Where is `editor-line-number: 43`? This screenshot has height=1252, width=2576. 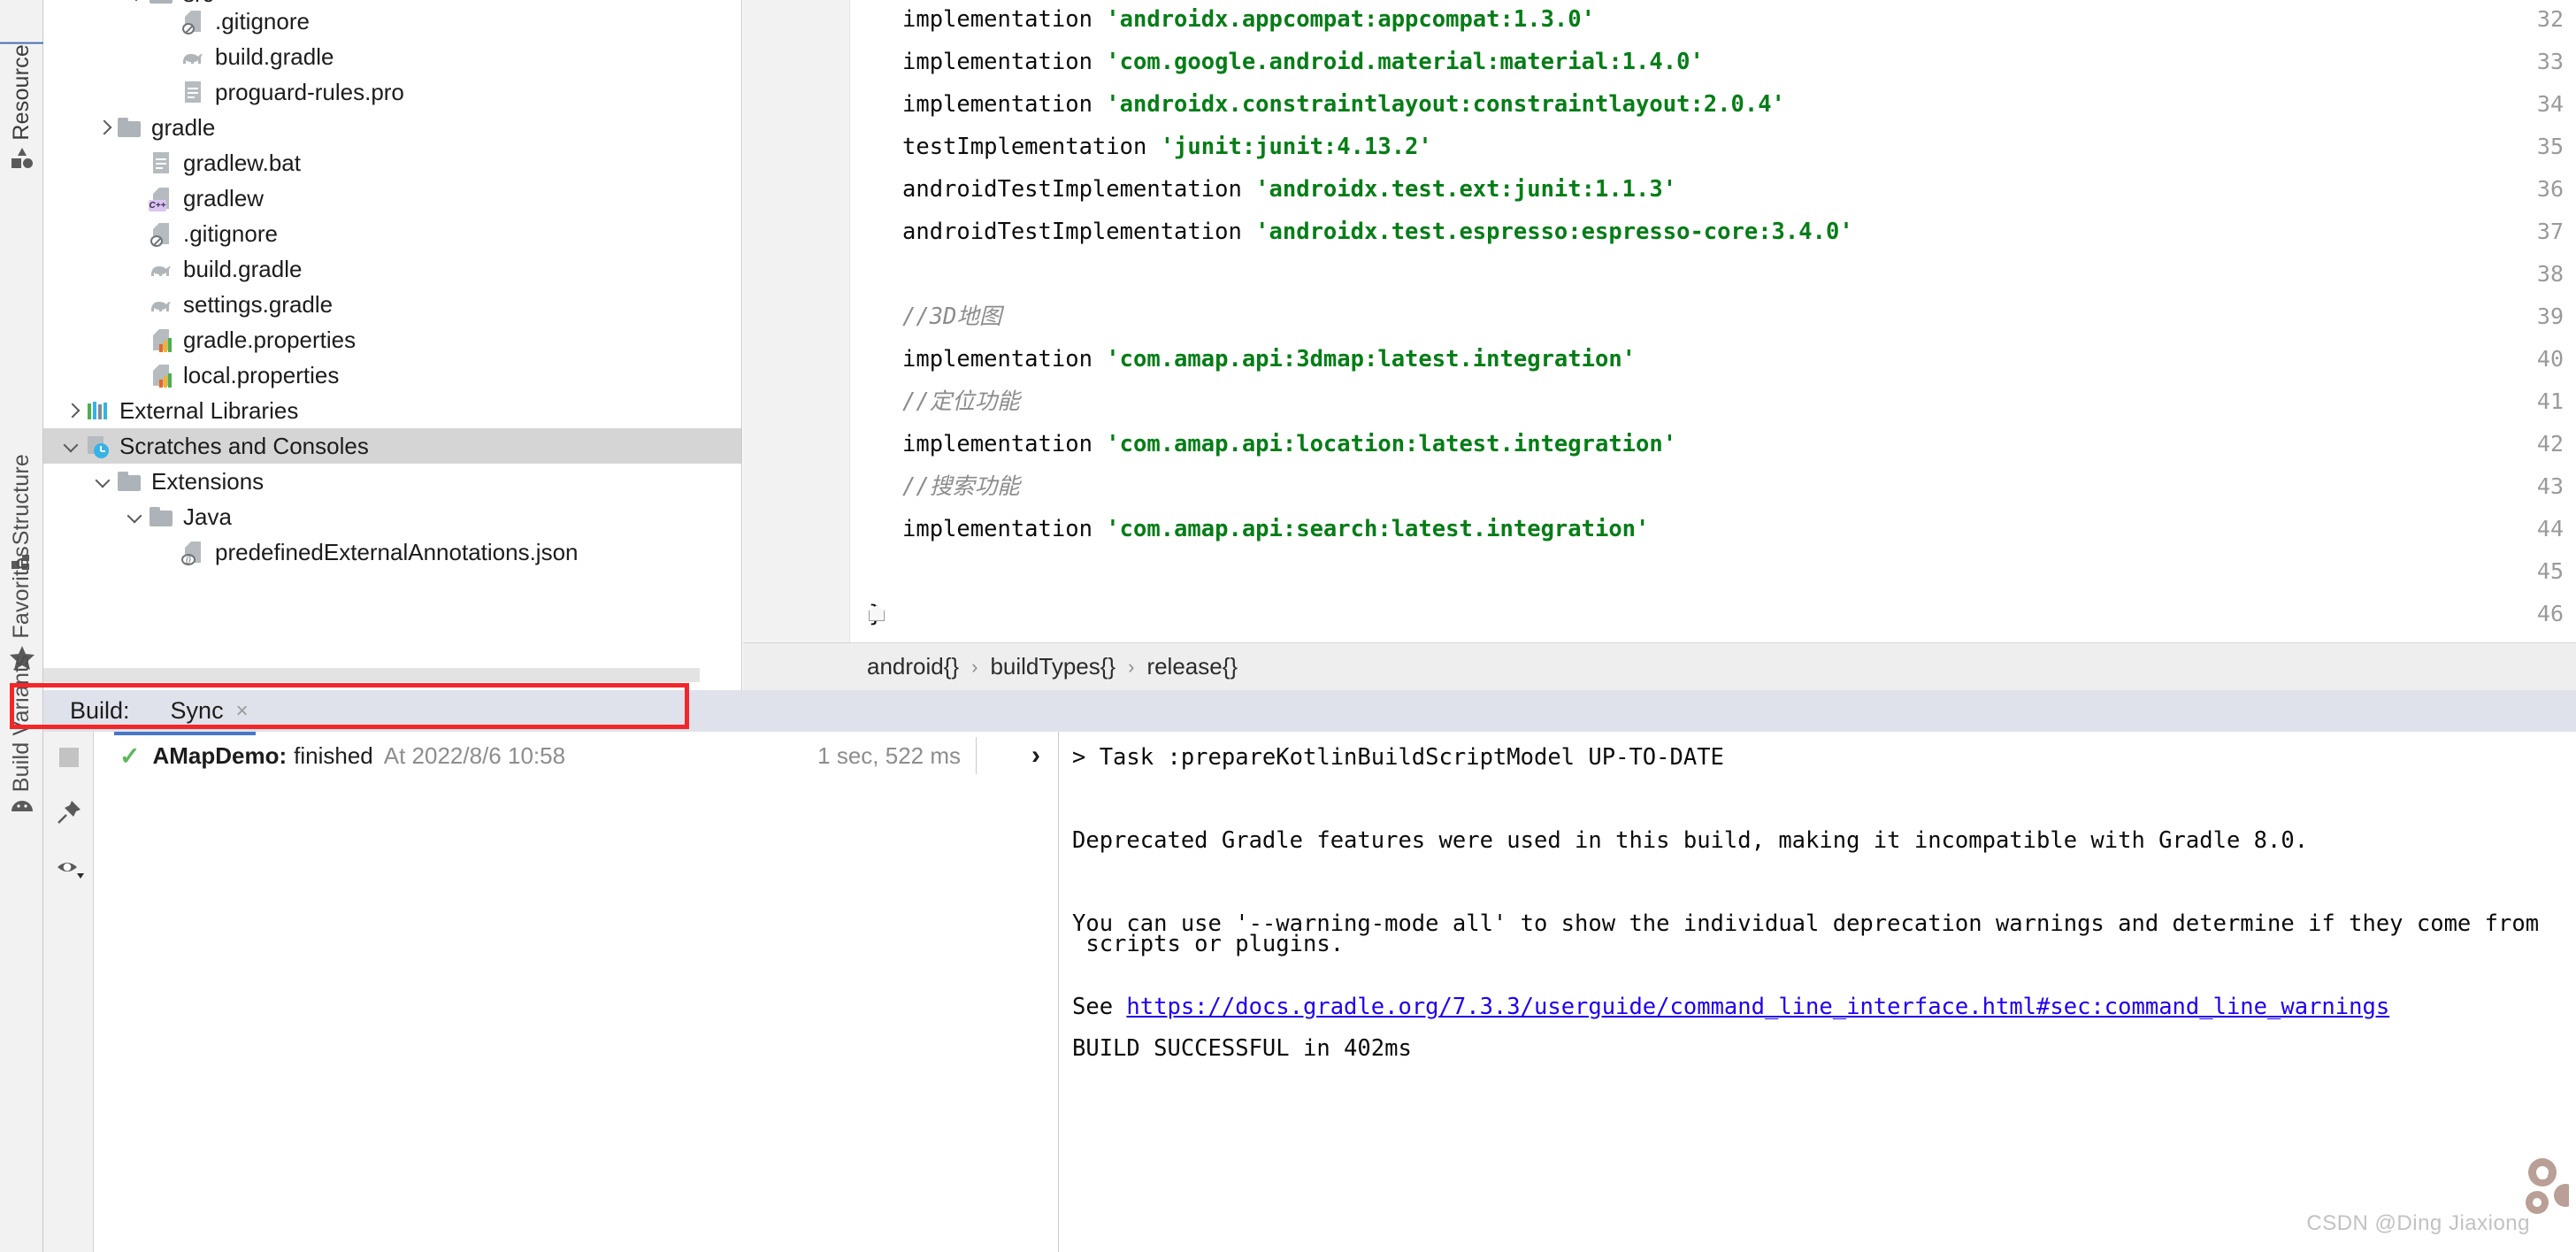
editor-line-number: 43 is located at coordinates (2550, 486).